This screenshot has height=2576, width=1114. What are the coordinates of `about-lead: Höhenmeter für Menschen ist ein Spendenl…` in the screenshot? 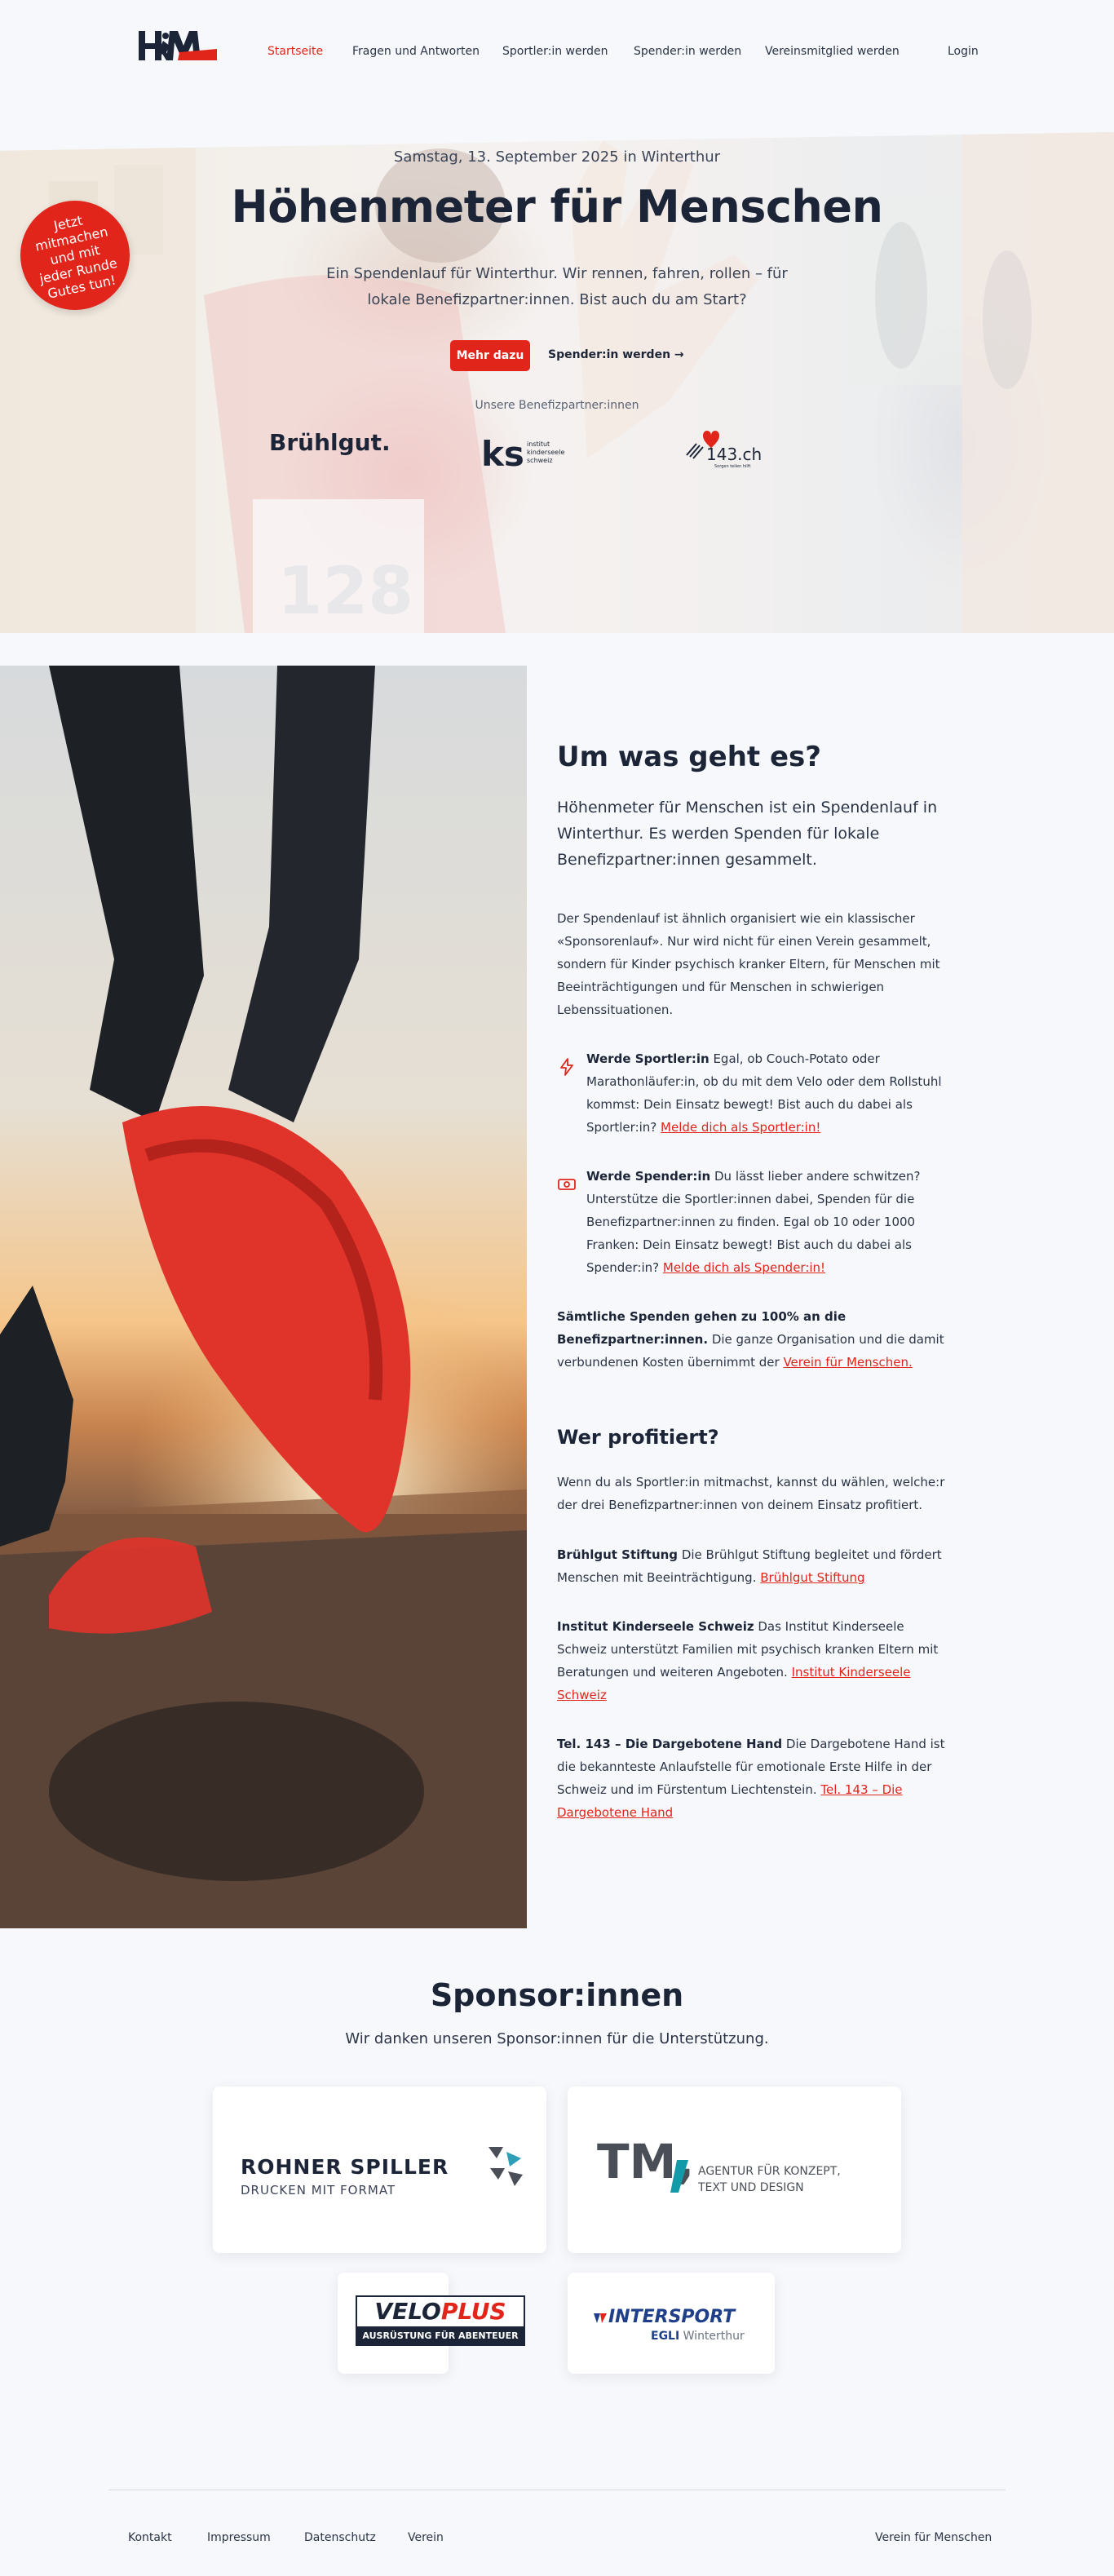 It's located at (748, 834).